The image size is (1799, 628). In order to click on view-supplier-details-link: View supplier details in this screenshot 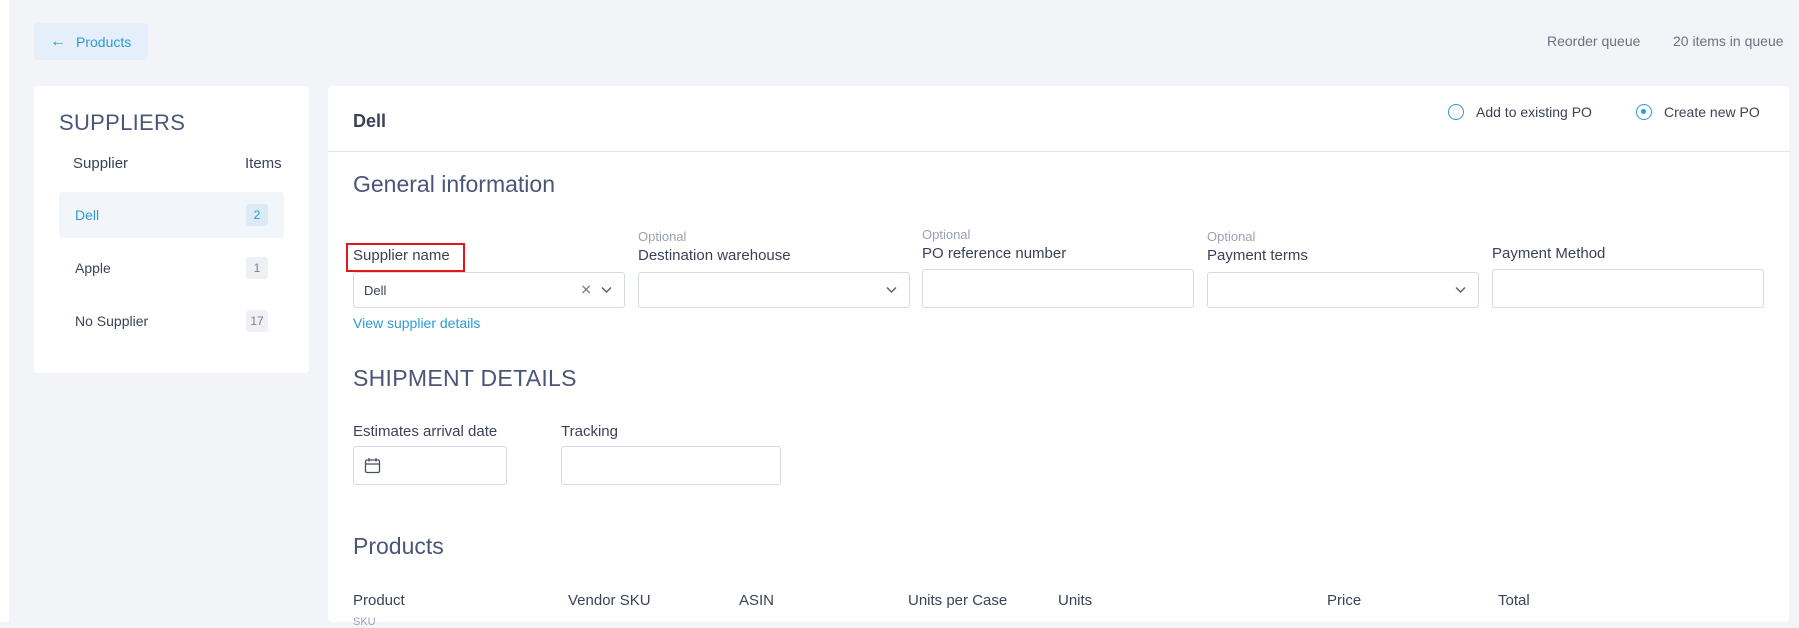, I will do `click(416, 323)`.